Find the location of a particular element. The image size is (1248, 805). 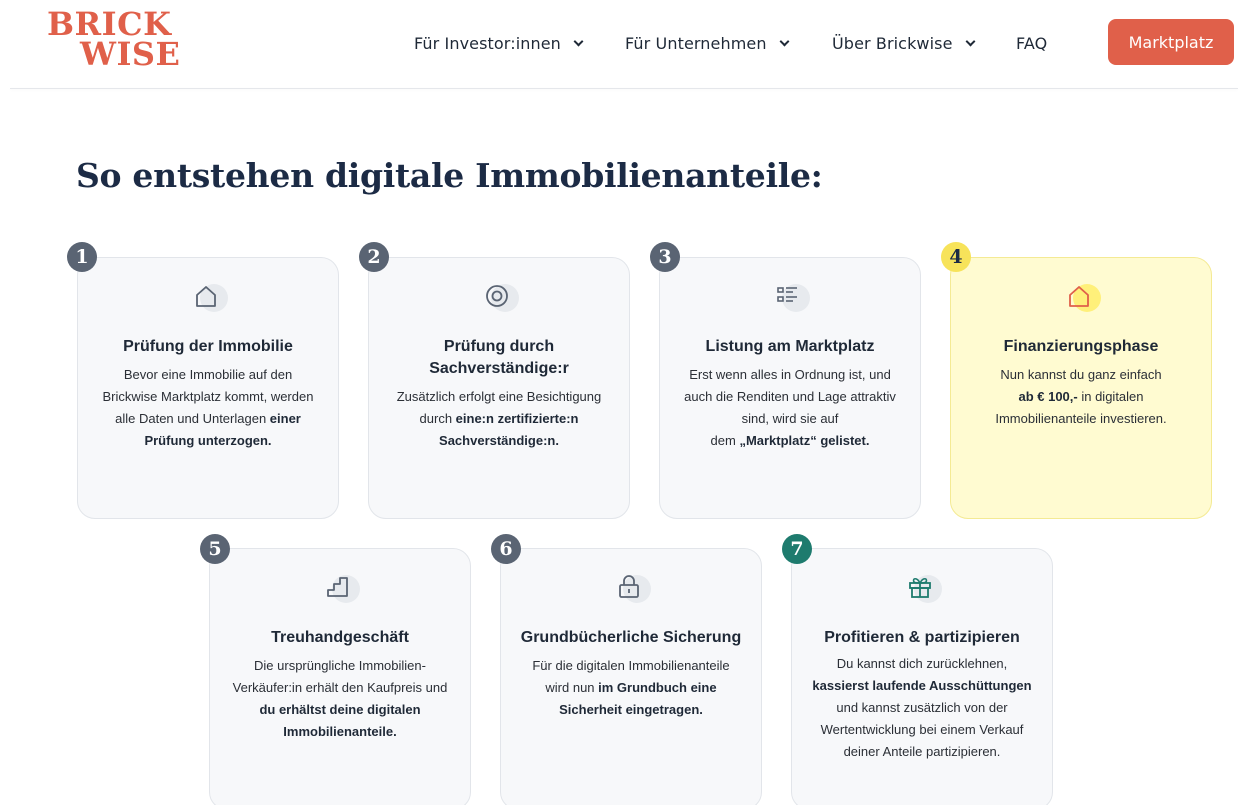

step-number-badge: 7 is located at coordinates (797, 549).